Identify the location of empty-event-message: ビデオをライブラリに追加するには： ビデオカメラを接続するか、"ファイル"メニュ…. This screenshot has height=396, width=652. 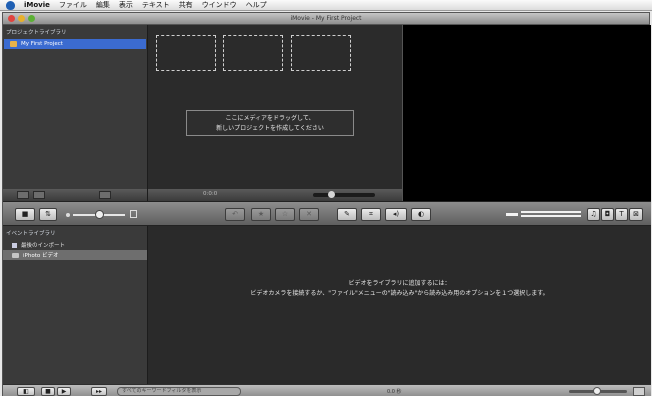
(399, 289).